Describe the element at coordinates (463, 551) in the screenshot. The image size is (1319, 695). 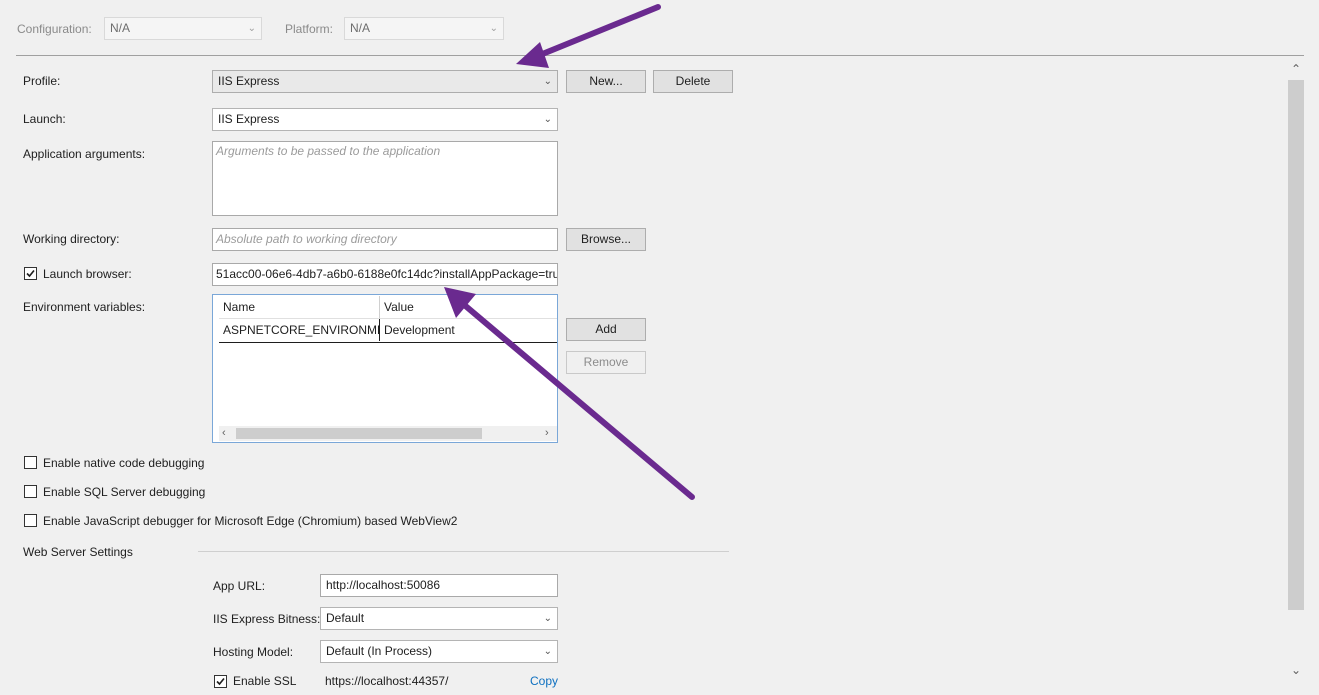
I see `web-server-divider` at that location.